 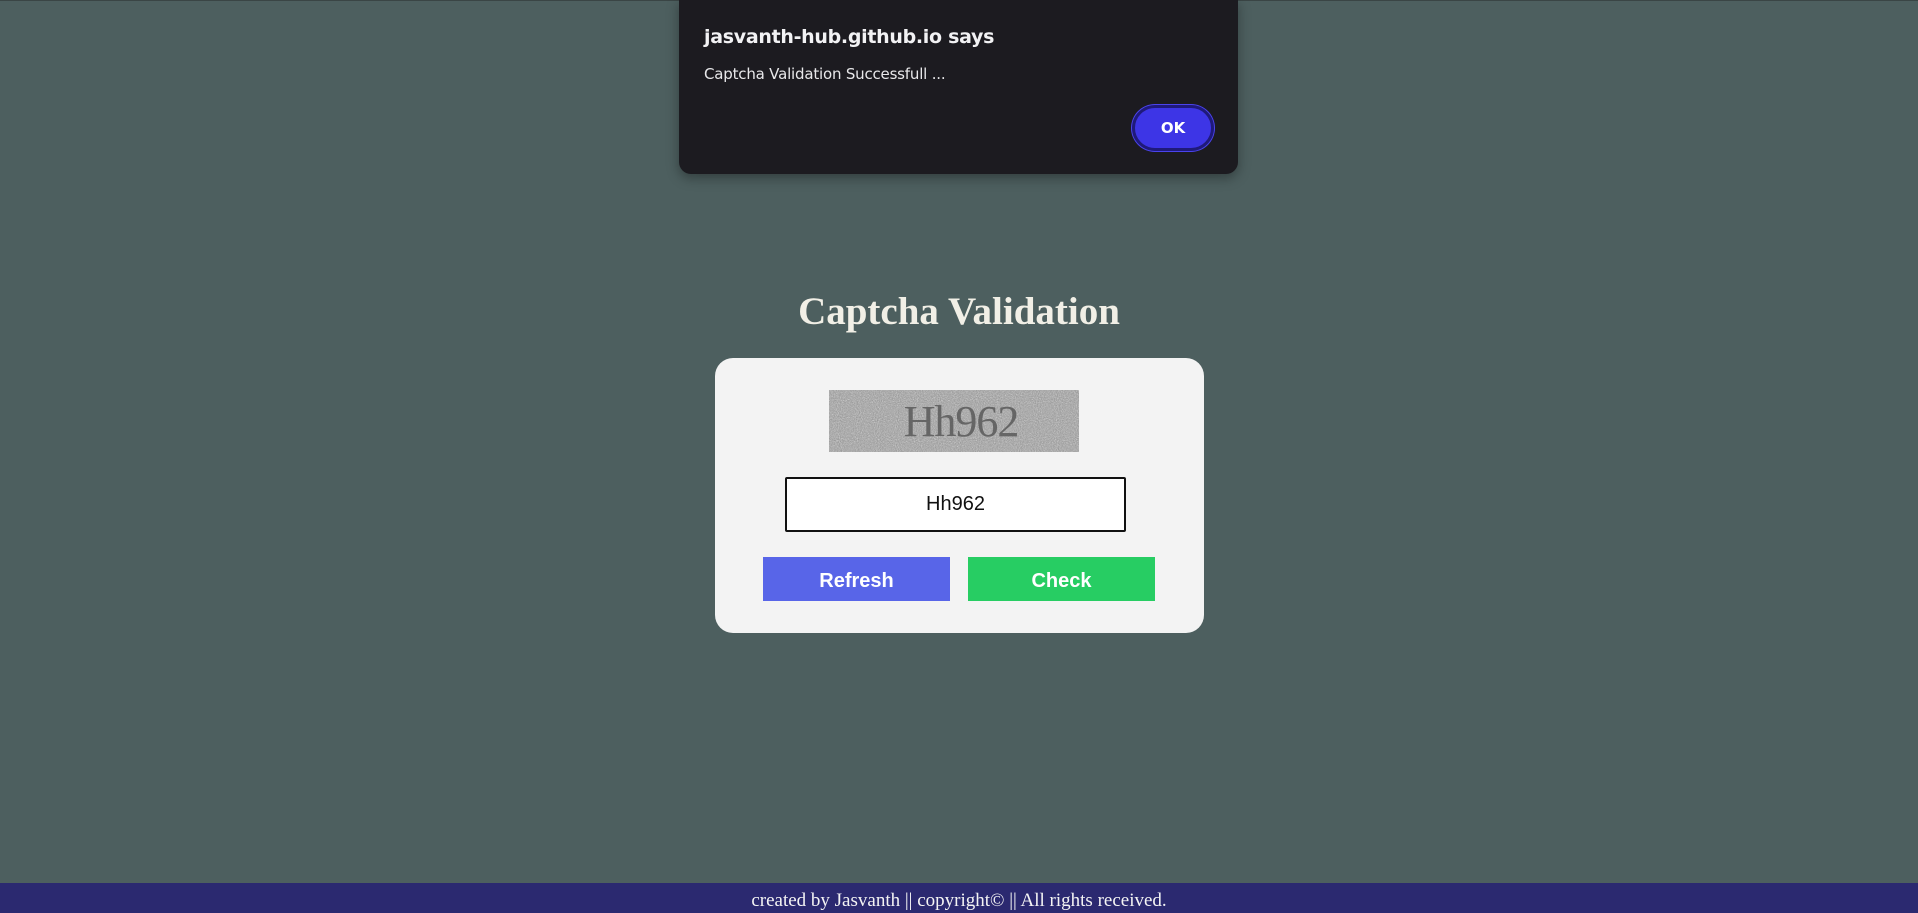 What do you see at coordinates (856, 579) in the screenshot?
I see `refresh-button: Refresh` at bounding box center [856, 579].